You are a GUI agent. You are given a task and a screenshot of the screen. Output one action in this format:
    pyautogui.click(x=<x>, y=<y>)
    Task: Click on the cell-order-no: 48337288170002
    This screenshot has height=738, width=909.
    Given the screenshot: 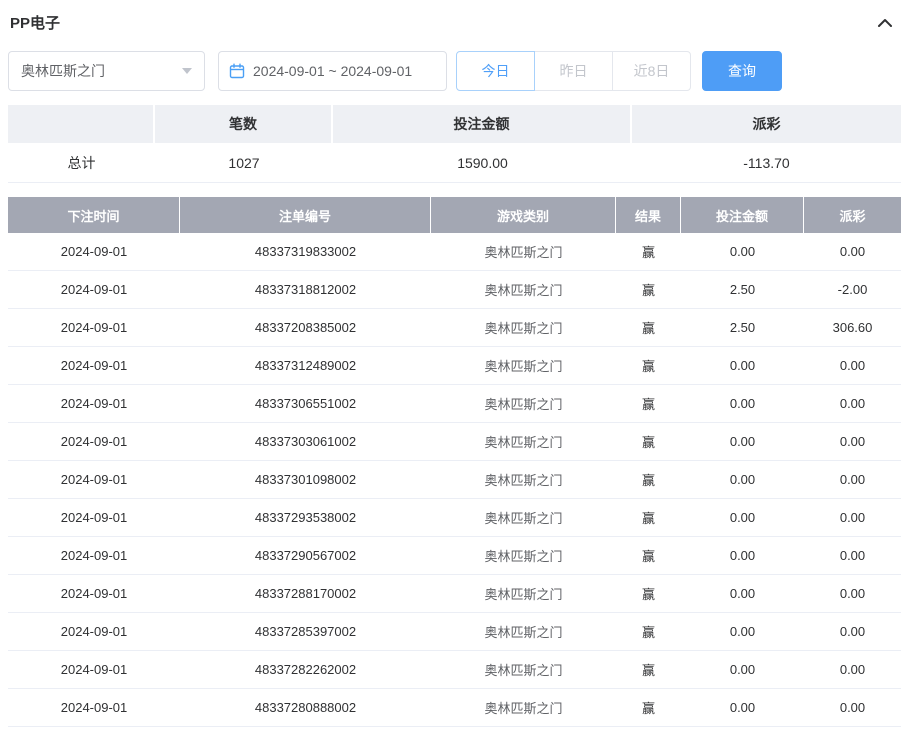 What is the action you would take?
    pyautogui.click(x=305, y=593)
    